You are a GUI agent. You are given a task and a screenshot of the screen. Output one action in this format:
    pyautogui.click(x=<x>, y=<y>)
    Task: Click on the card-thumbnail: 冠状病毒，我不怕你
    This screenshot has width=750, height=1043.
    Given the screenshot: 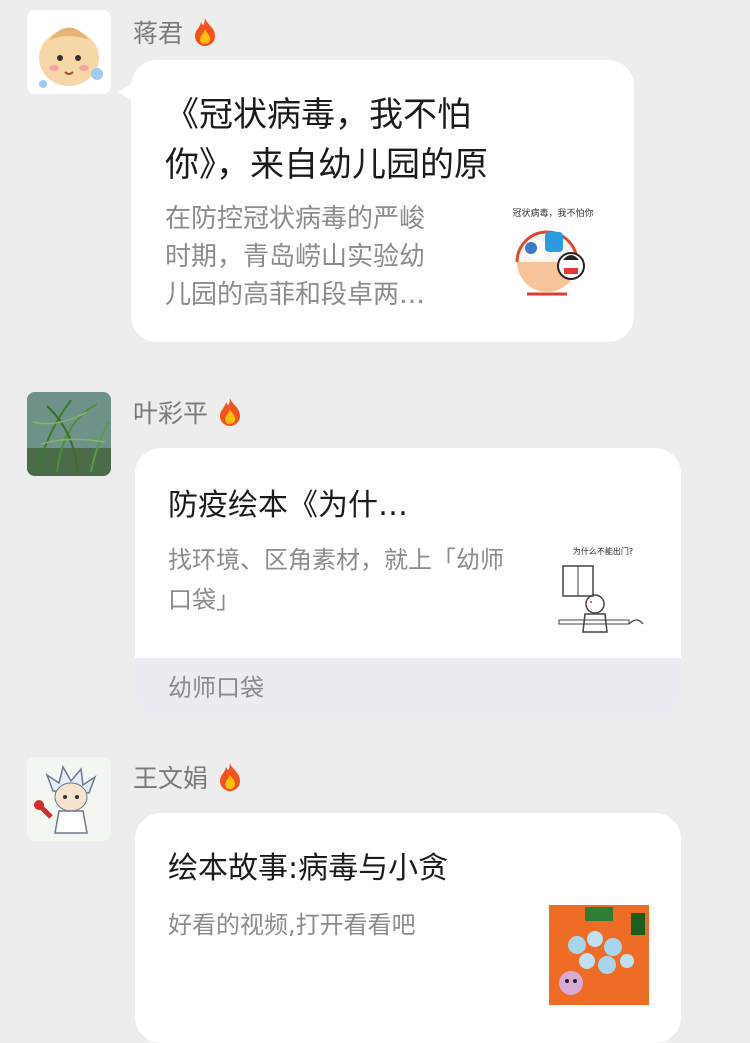 What is the action you would take?
    pyautogui.click(x=553, y=254)
    